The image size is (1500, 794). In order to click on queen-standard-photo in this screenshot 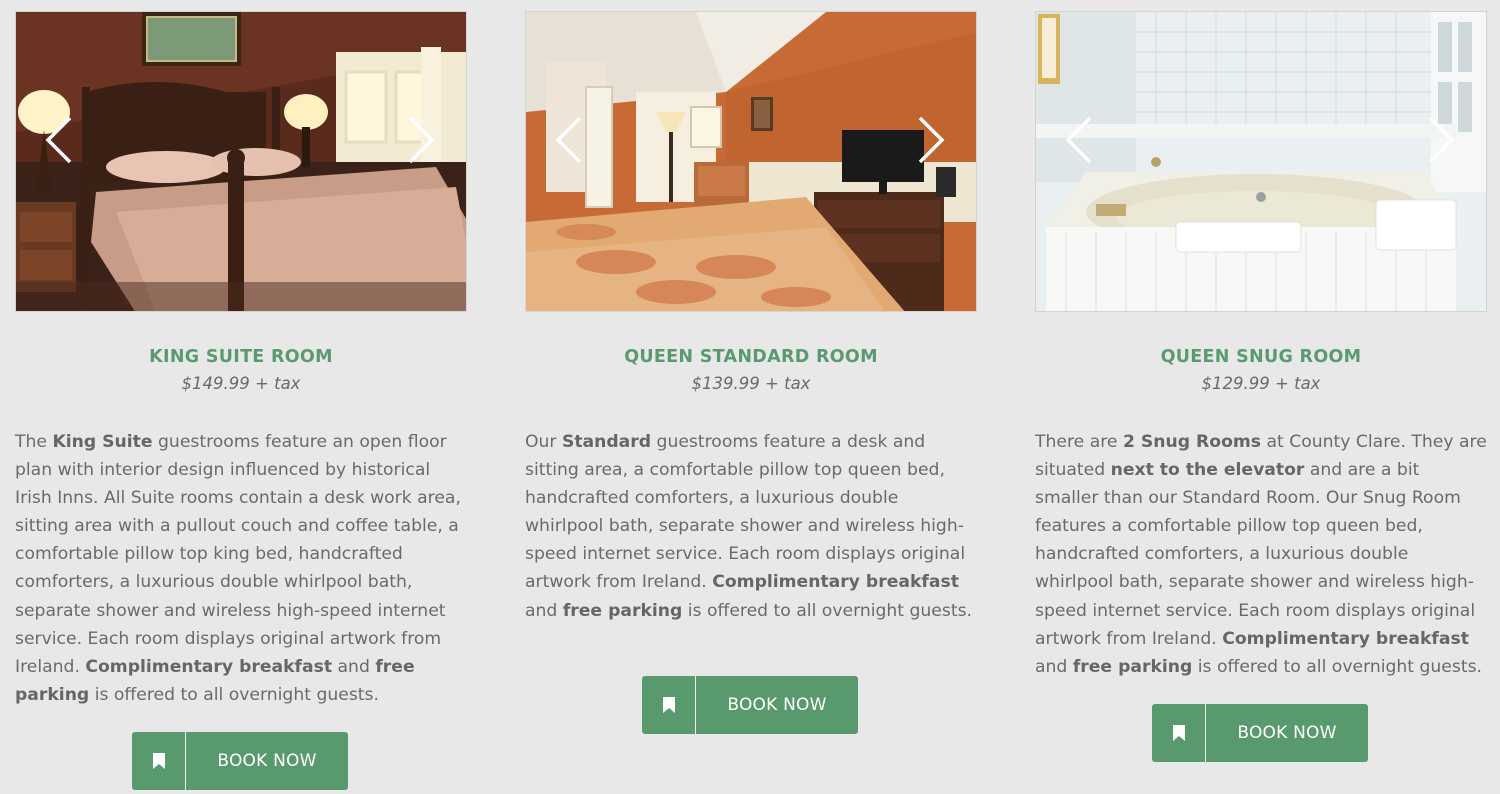, I will do `click(751, 161)`.